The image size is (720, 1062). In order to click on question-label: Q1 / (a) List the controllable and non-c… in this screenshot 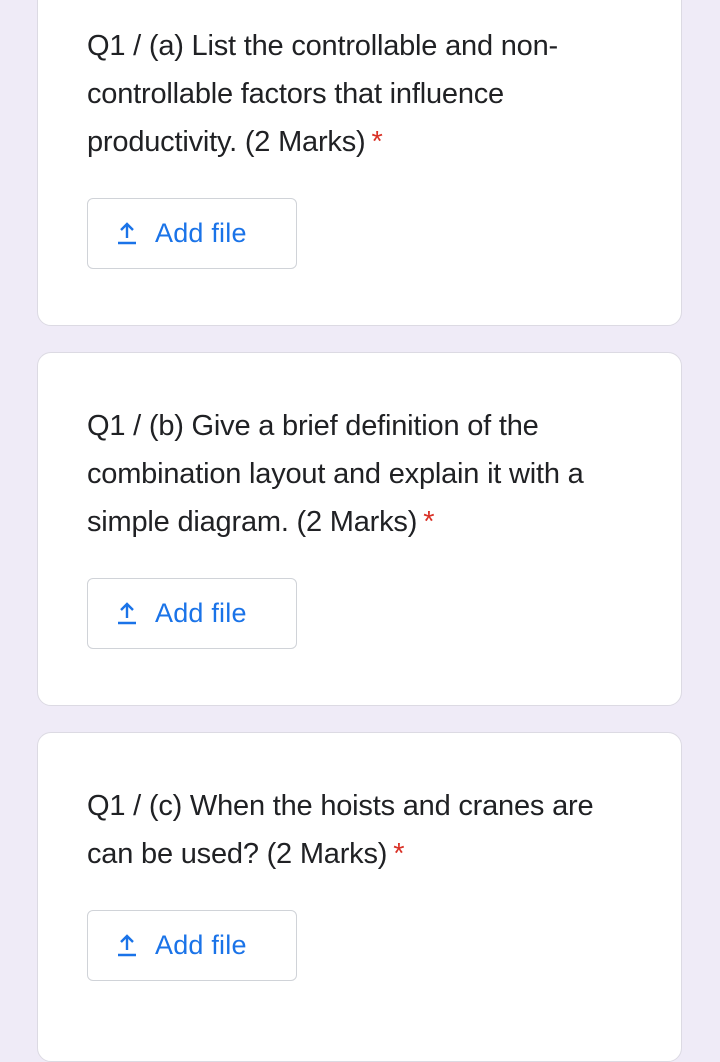, I will do `click(322, 94)`.